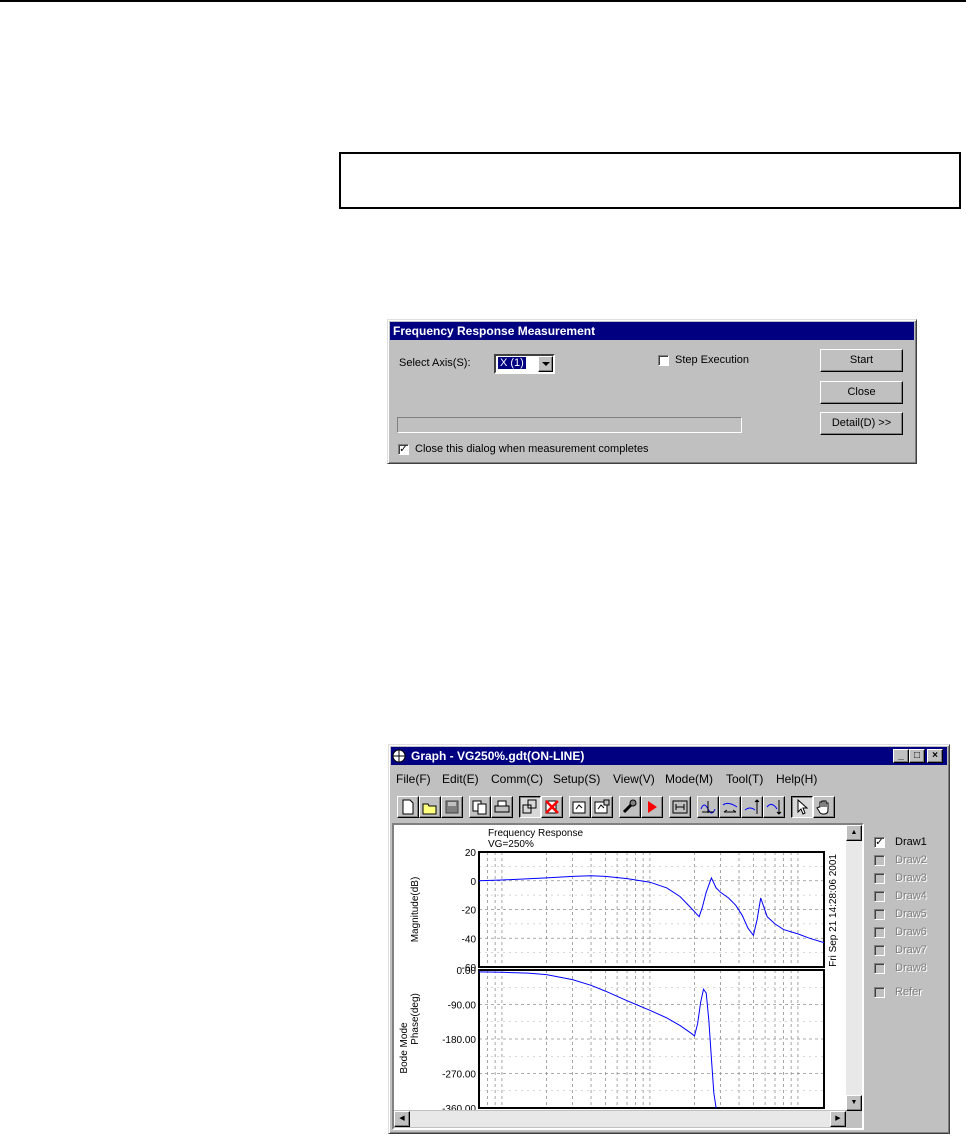  What do you see at coordinates (467, 971) in the screenshot?
I see `phase-ytick-label: 0.00` at bounding box center [467, 971].